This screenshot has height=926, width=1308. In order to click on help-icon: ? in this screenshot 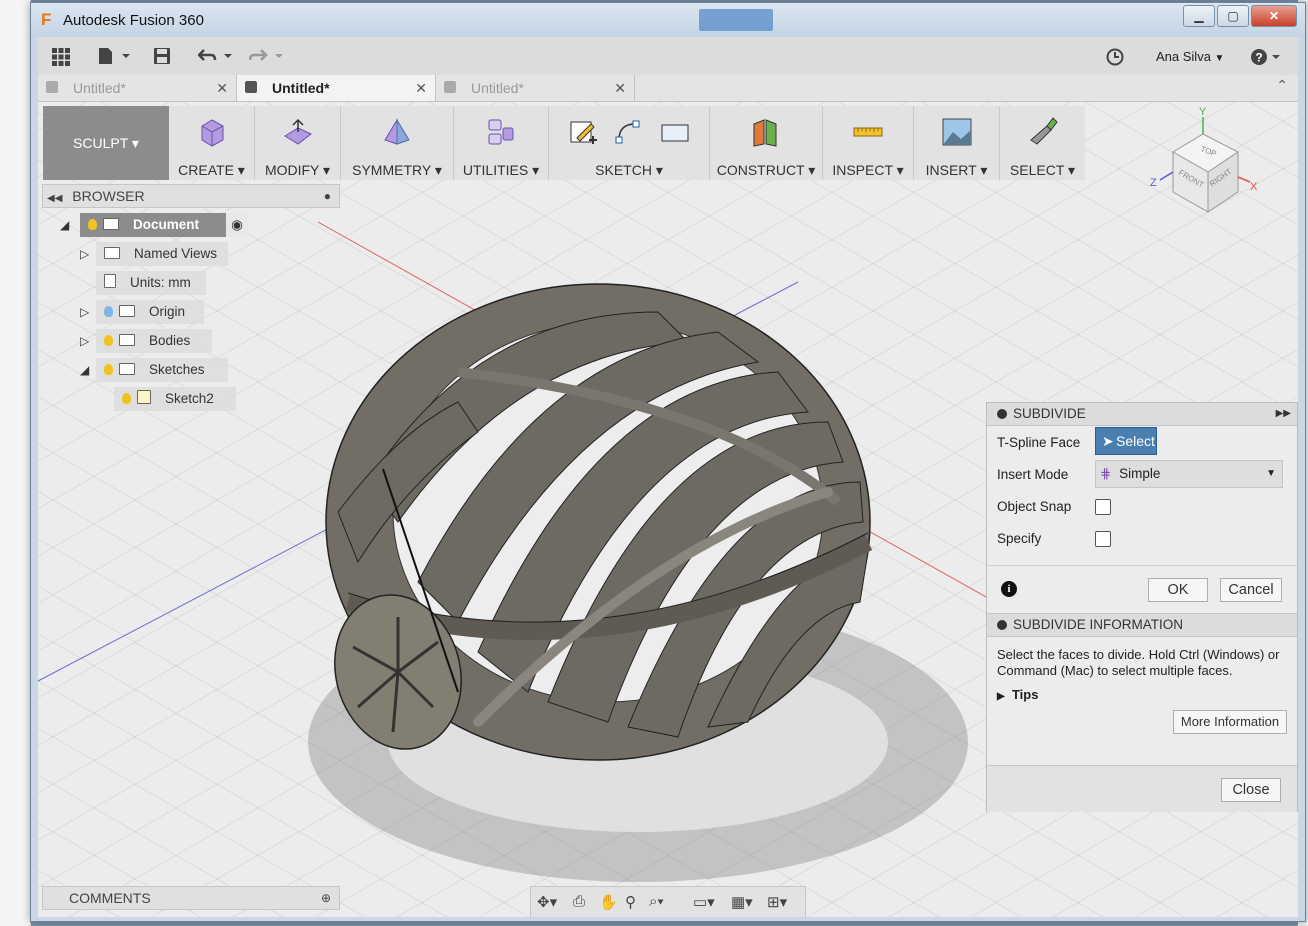, I will do `click(1267, 57)`.